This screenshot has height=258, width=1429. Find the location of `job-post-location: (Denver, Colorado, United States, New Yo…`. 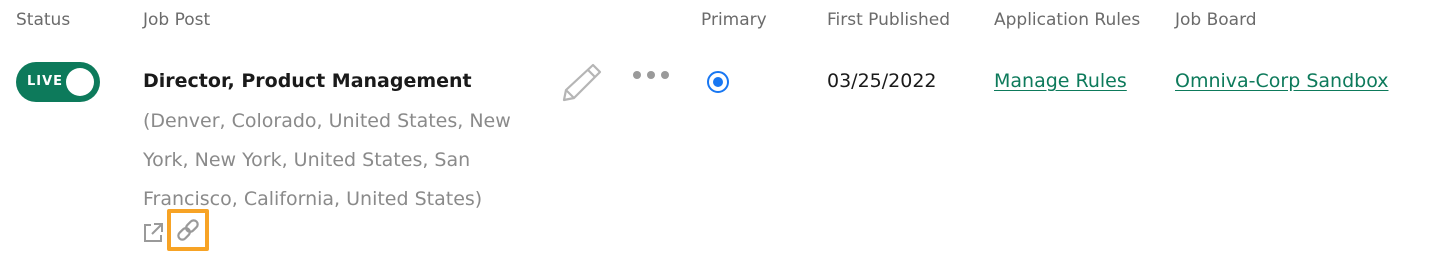

job-post-location: (Denver, Colorado, United States, New Yo… is located at coordinates (327, 160).